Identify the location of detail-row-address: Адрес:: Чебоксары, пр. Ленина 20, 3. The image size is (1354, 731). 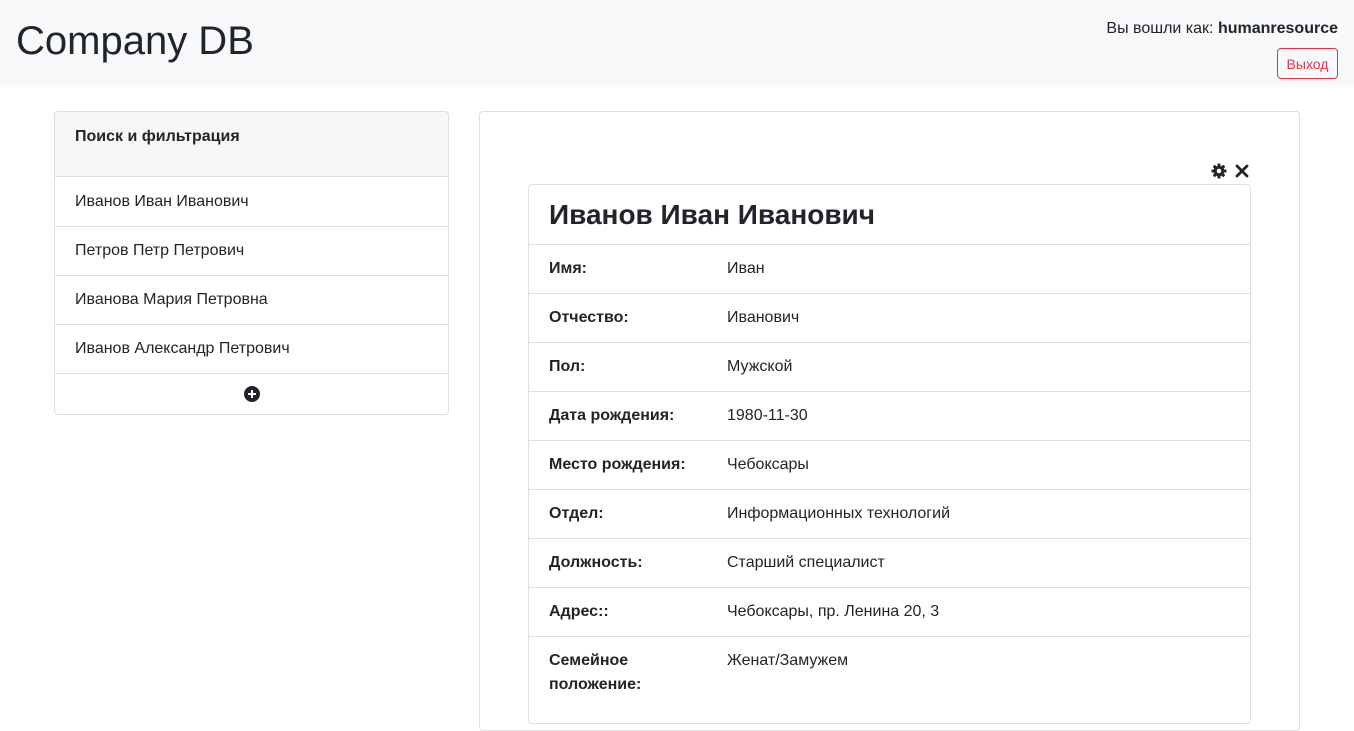
(889, 611).